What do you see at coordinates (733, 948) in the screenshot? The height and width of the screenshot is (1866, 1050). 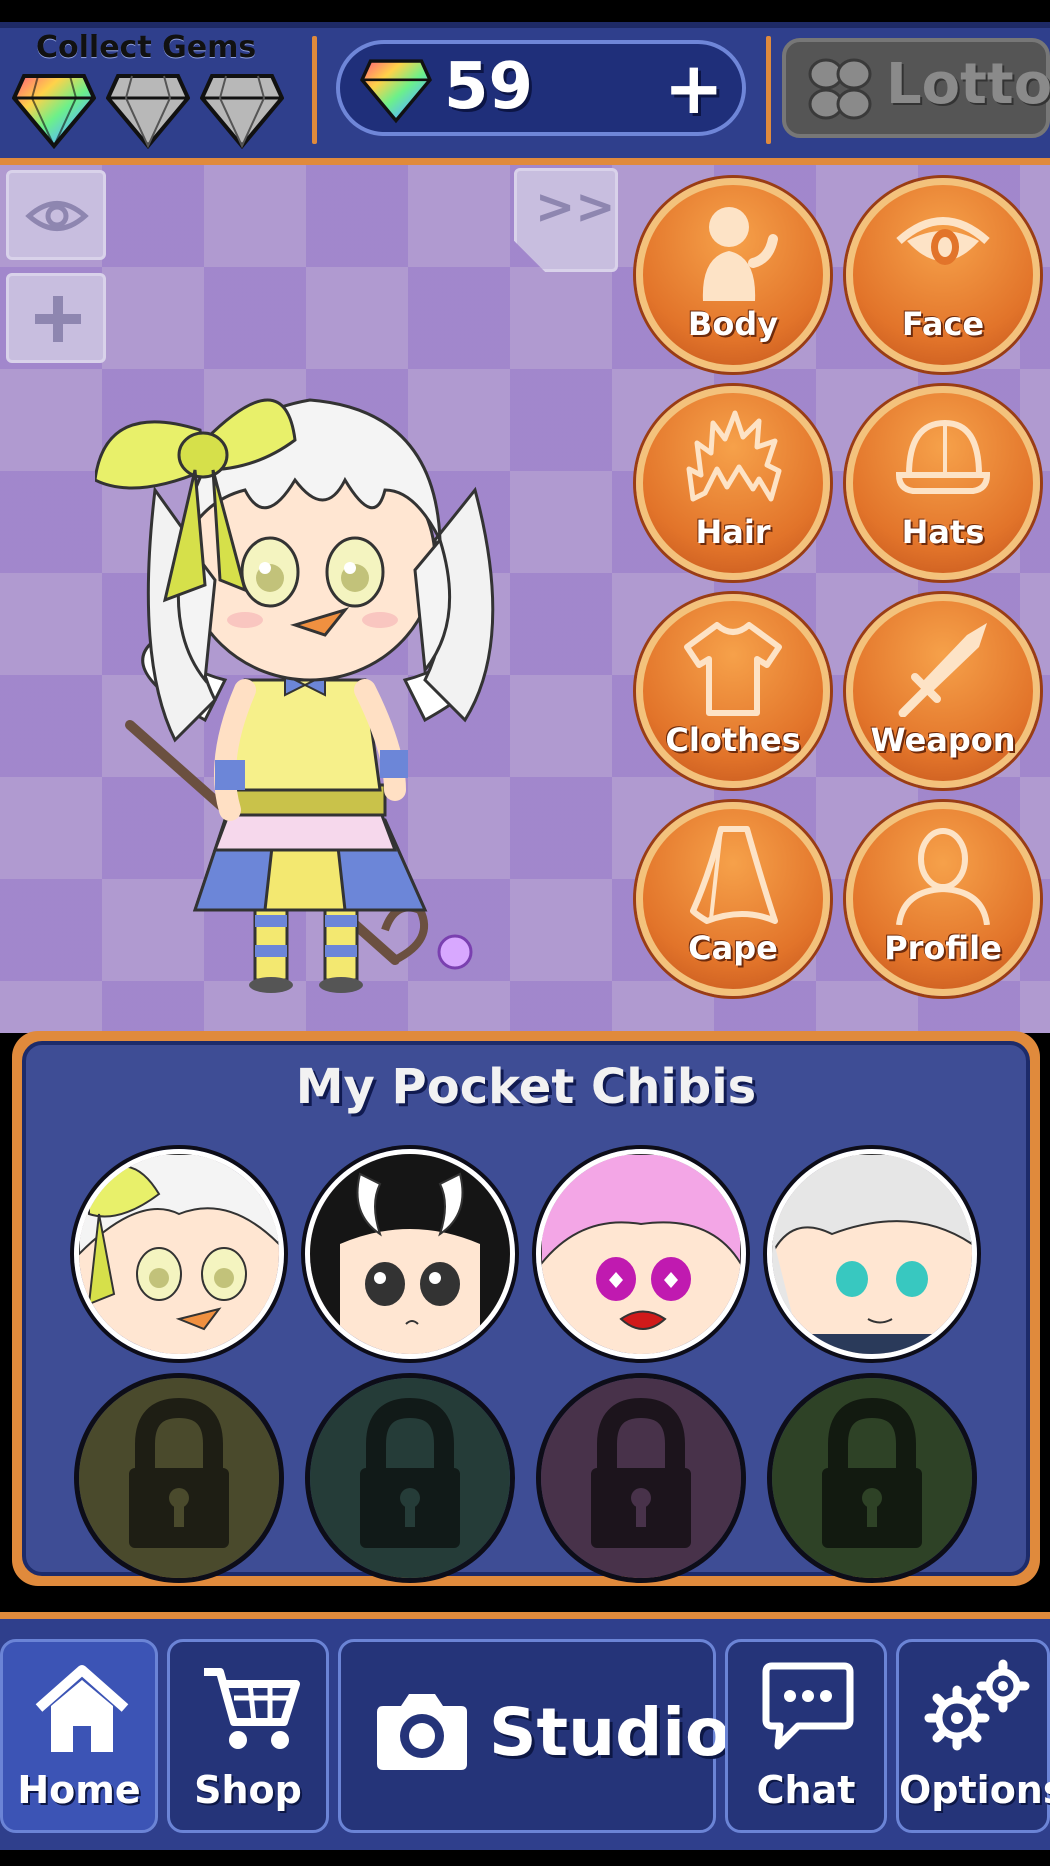 I see `category-cape-label: Cape` at bounding box center [733, 948].